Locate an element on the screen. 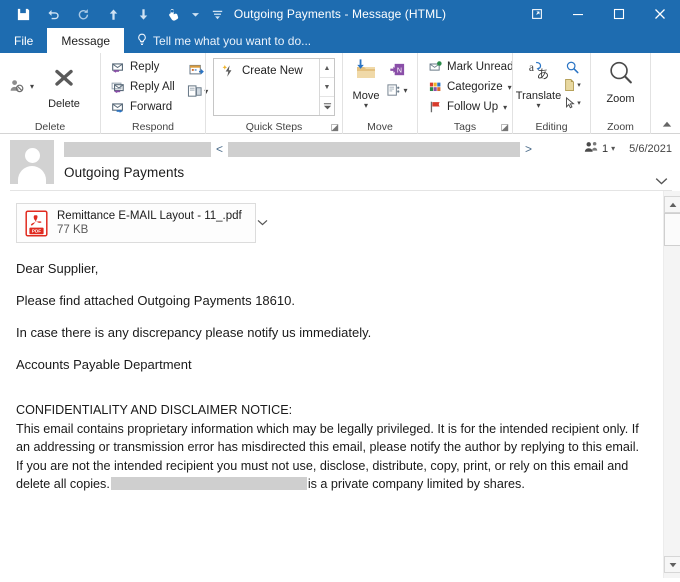 Image resolution: width=680 pixels, height=582 pixels. attachment-name: Remittance E-MAIL Layout - 11_.pdf is located at coordinates (149, 216).